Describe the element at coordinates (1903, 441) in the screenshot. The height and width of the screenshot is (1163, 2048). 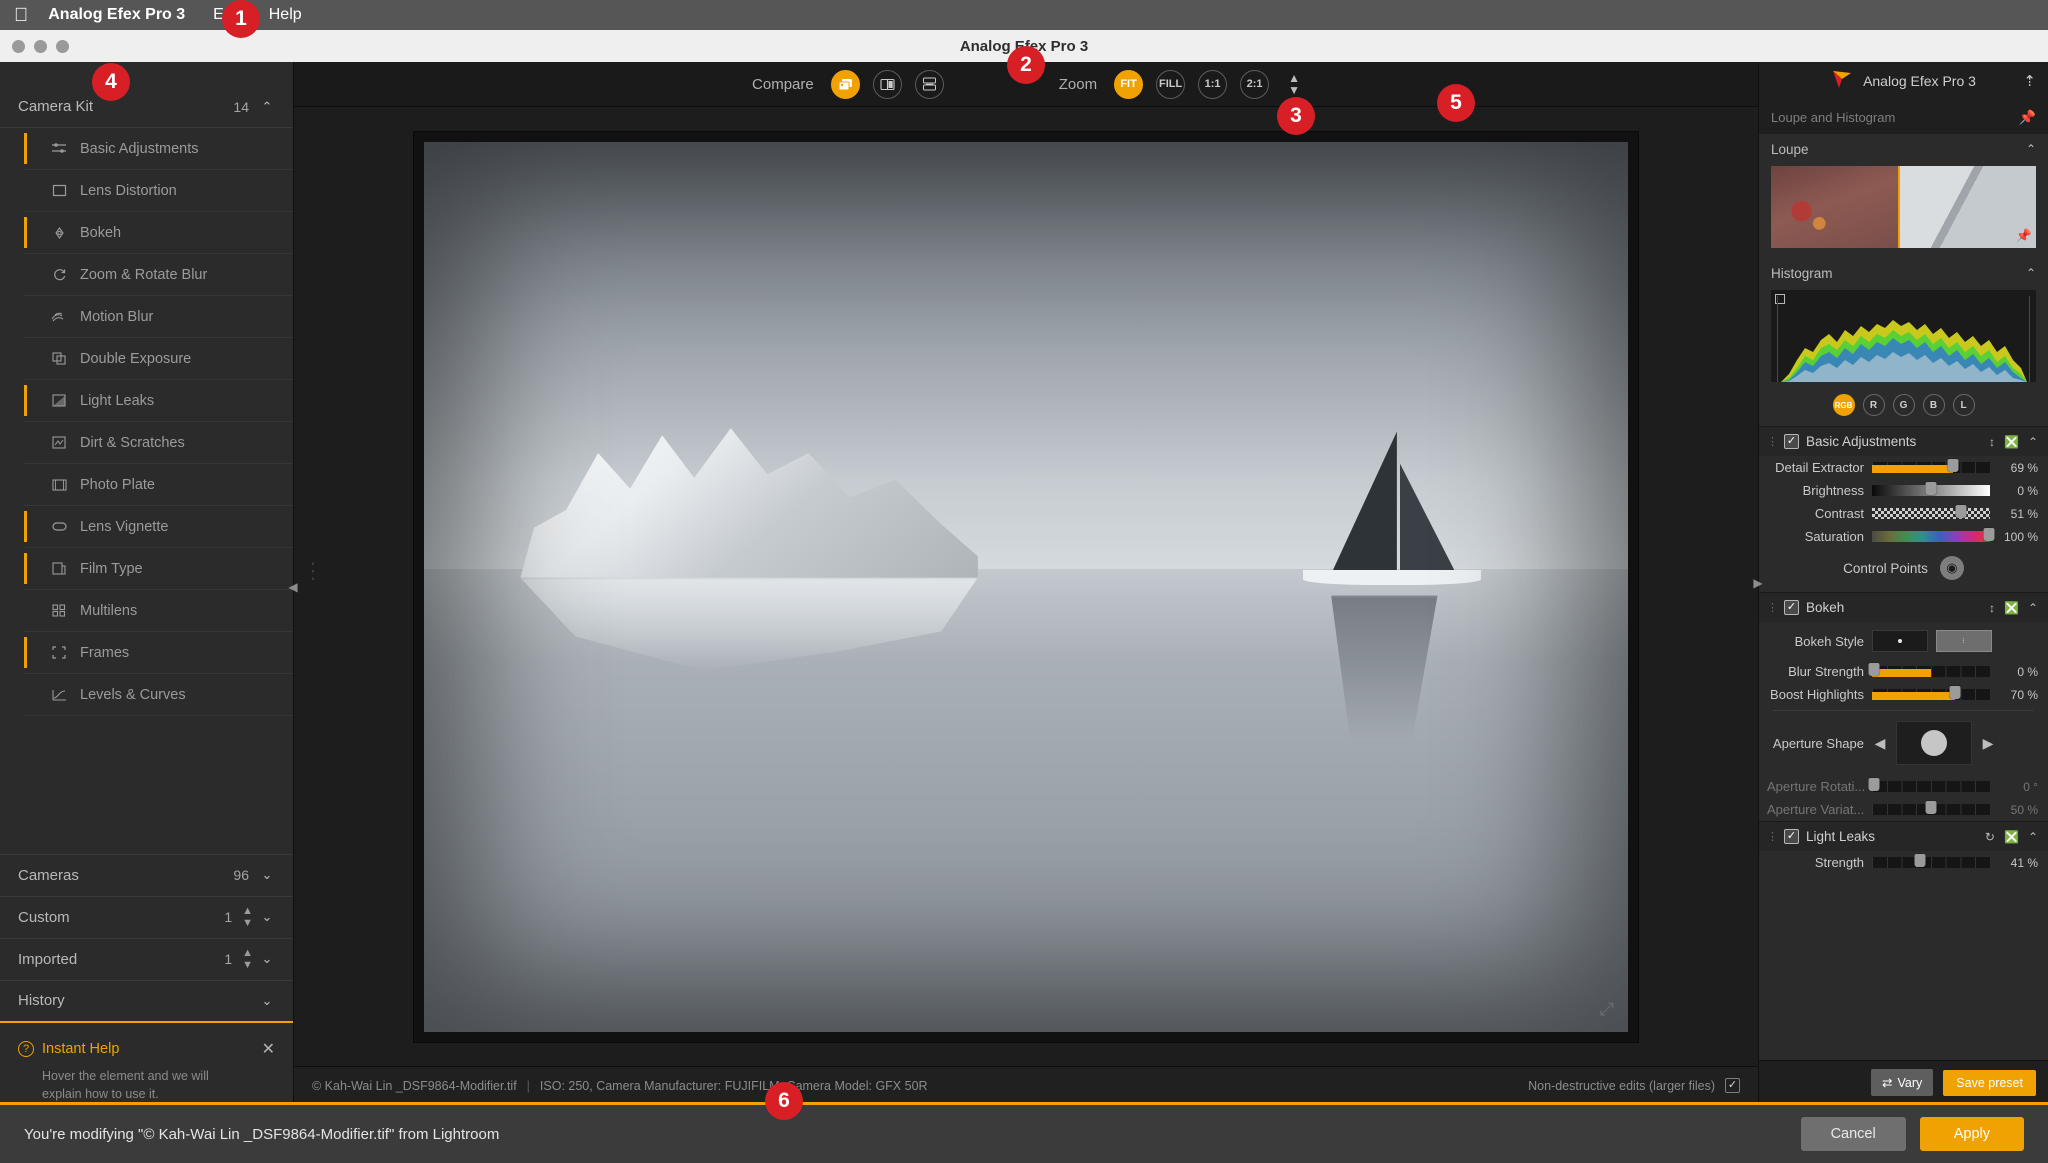
I see `effect-header-basic-adjustments: ⋮ ✓ Basic Adjustments ↕ ❎ ⌃` at that location.